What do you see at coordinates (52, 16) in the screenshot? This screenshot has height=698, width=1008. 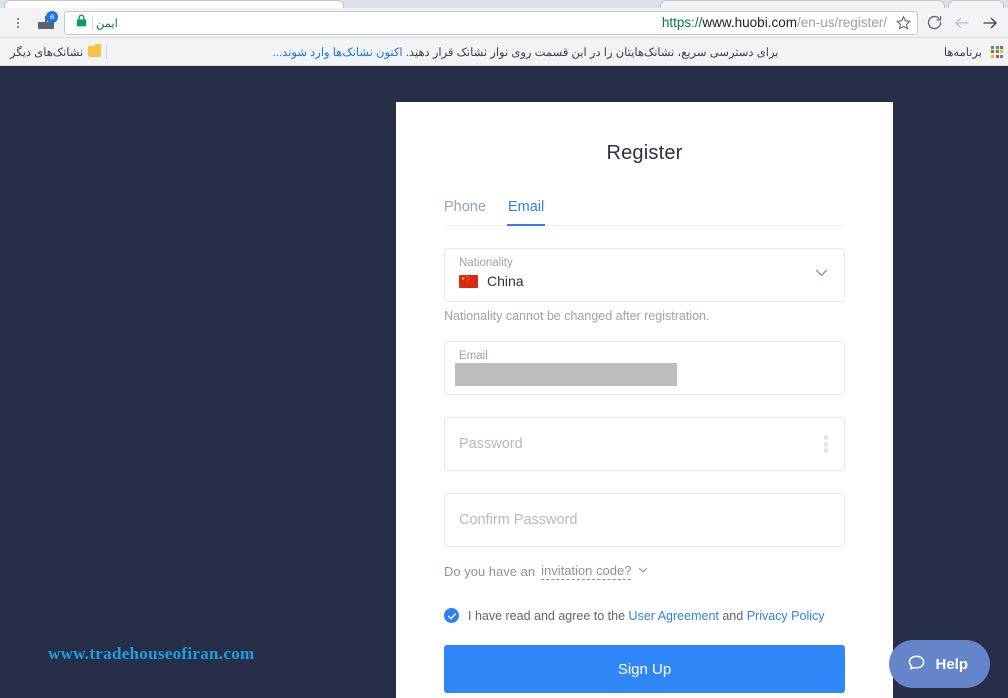 I see `extension-badge: a` at bounding box center [52, 16].